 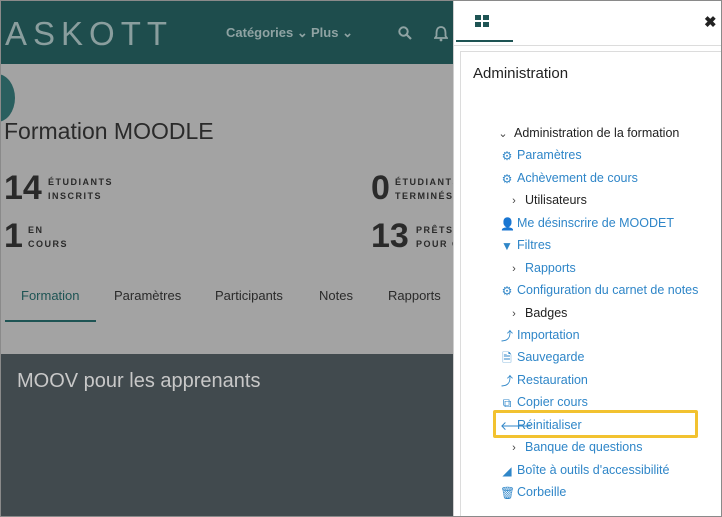 I want to click on admin-item-label: Corbeille, so click(x=542, y=492).